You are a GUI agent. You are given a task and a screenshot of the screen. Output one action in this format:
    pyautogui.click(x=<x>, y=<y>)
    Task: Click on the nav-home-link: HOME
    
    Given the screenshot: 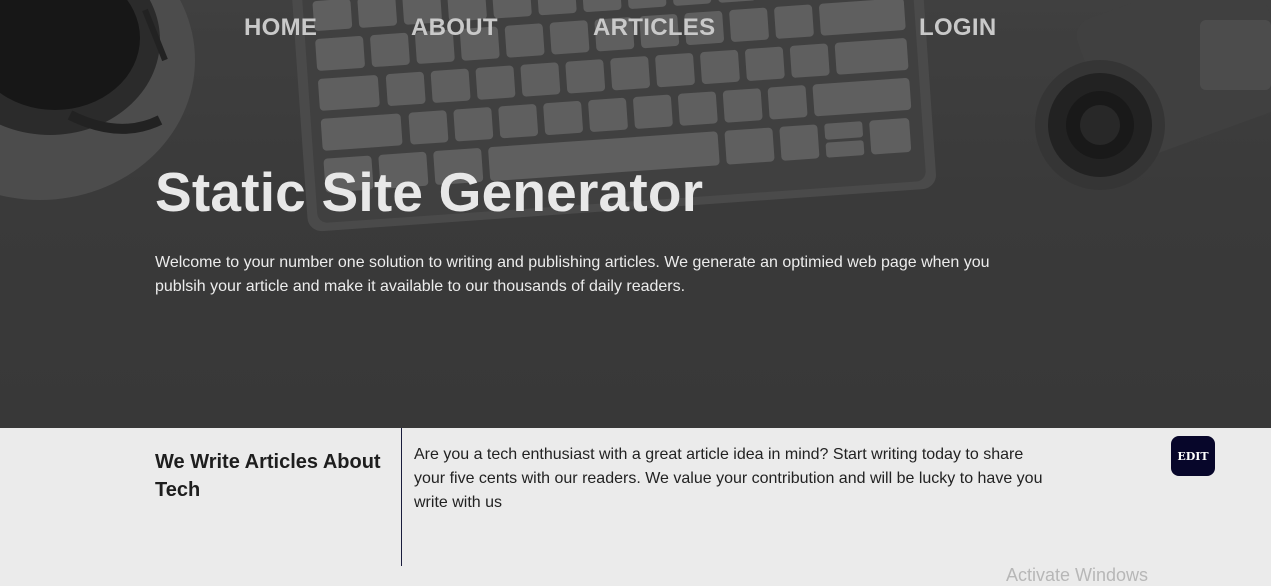 What is the action you would take?
    pyautogui.click(x=280, y=28)
    